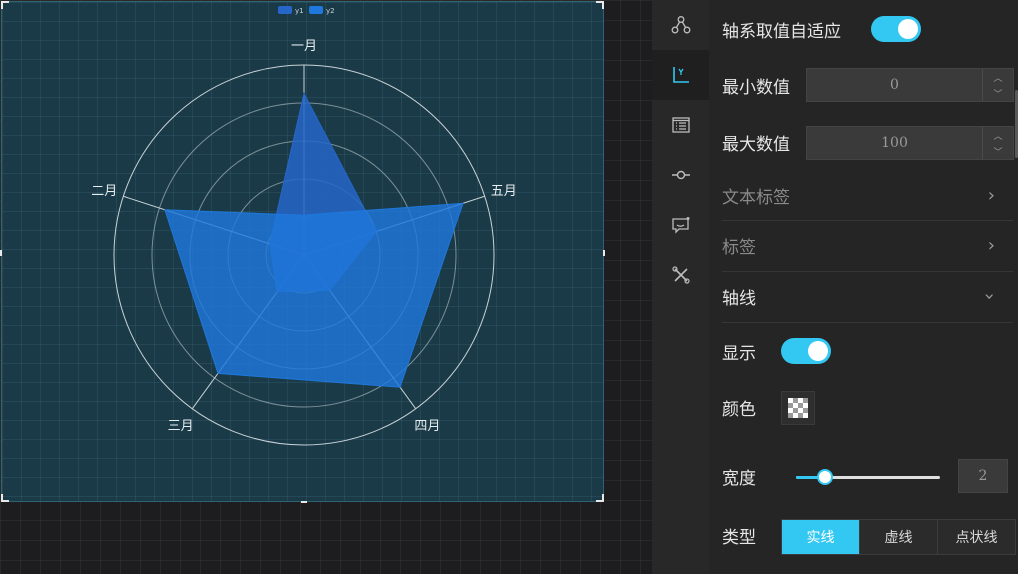  I want to click on width-value-text: 2, so click(983, 476).